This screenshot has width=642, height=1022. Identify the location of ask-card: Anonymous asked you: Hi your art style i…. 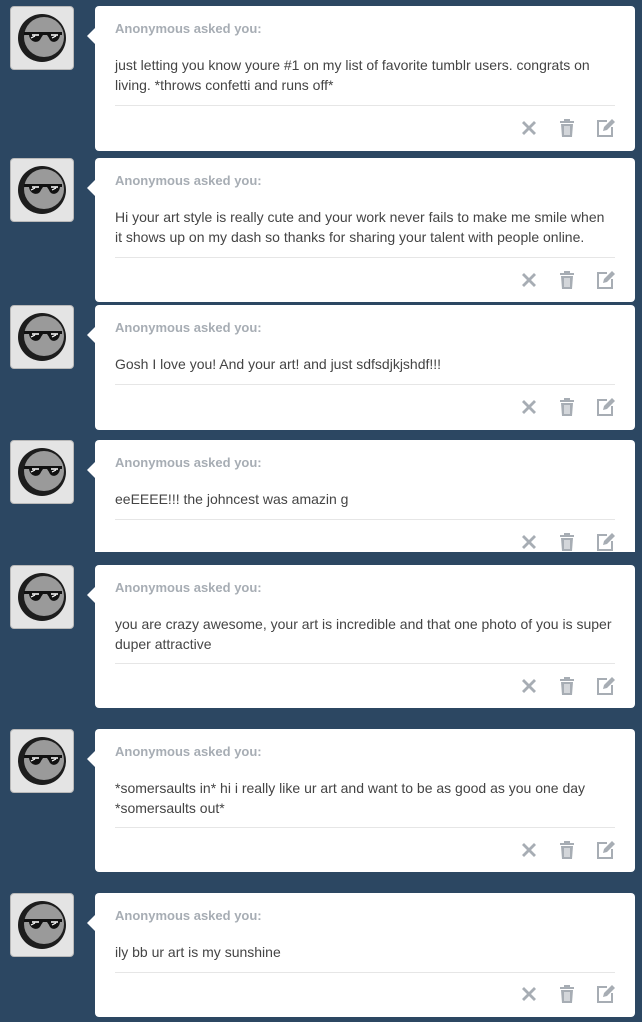
(361, 230).